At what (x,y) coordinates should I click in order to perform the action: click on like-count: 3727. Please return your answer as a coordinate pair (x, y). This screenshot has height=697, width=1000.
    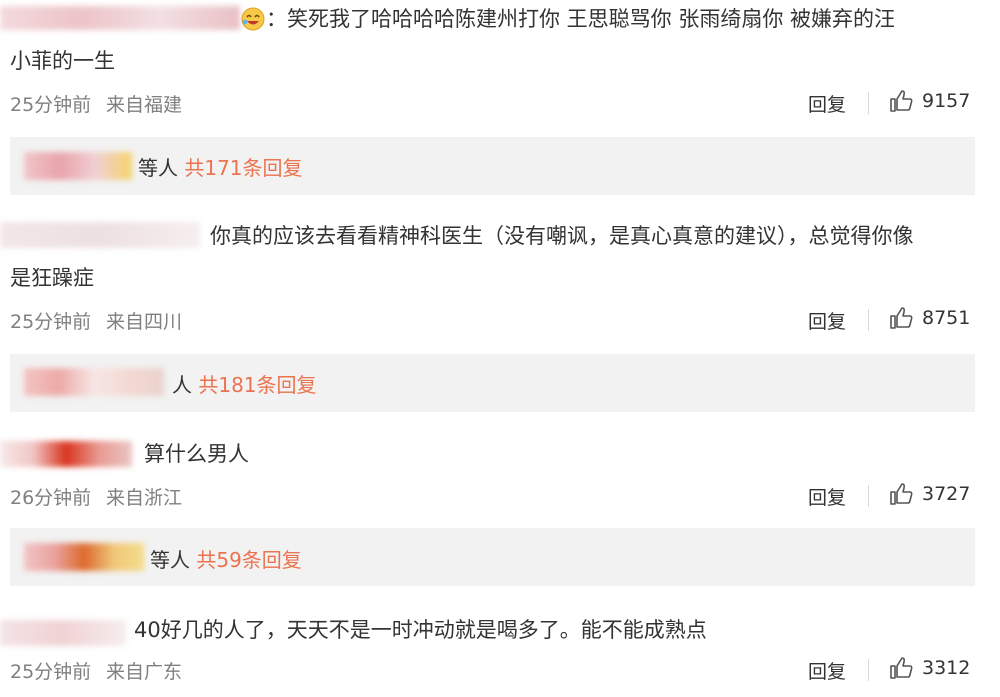
    Looking at the image, I should click on (946, 494).